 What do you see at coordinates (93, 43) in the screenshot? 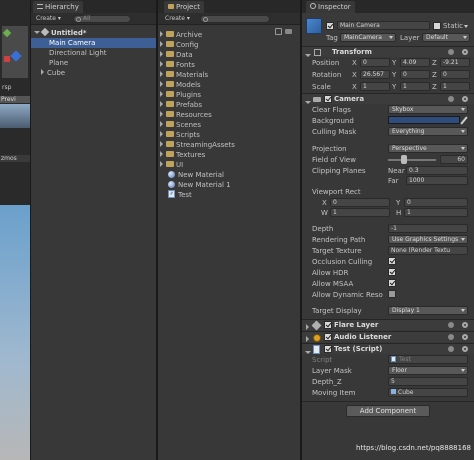
I see `hierarchy-item-main-camera: Main Camera` at bounding box center [93, 43].